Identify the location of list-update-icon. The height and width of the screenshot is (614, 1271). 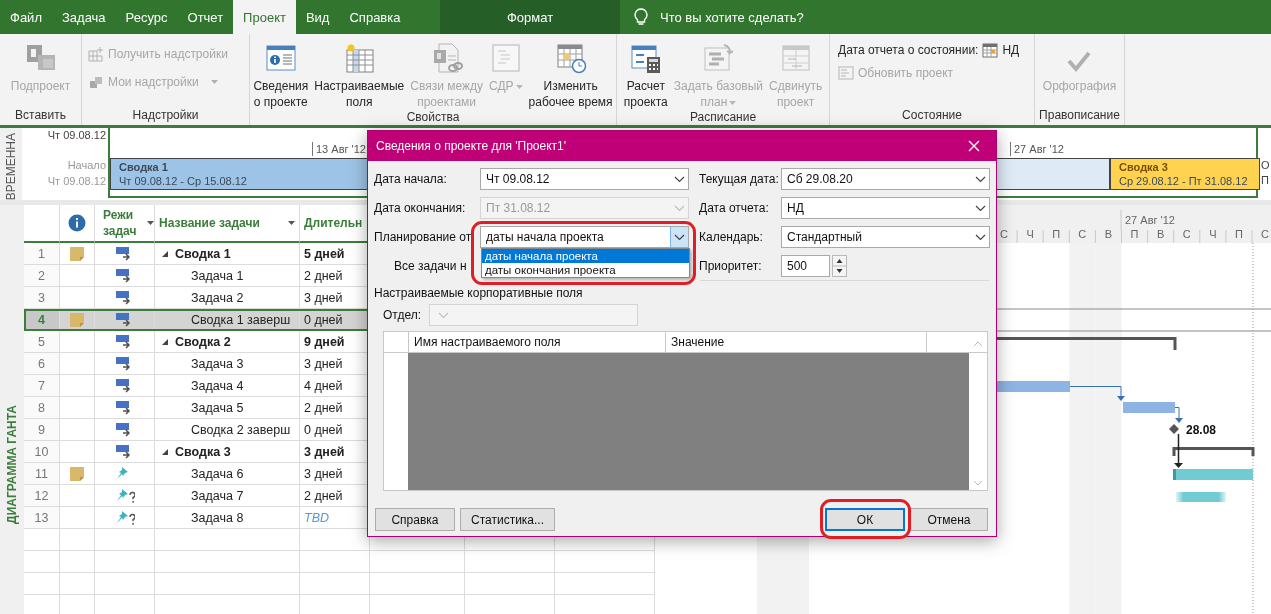
(846, 73).